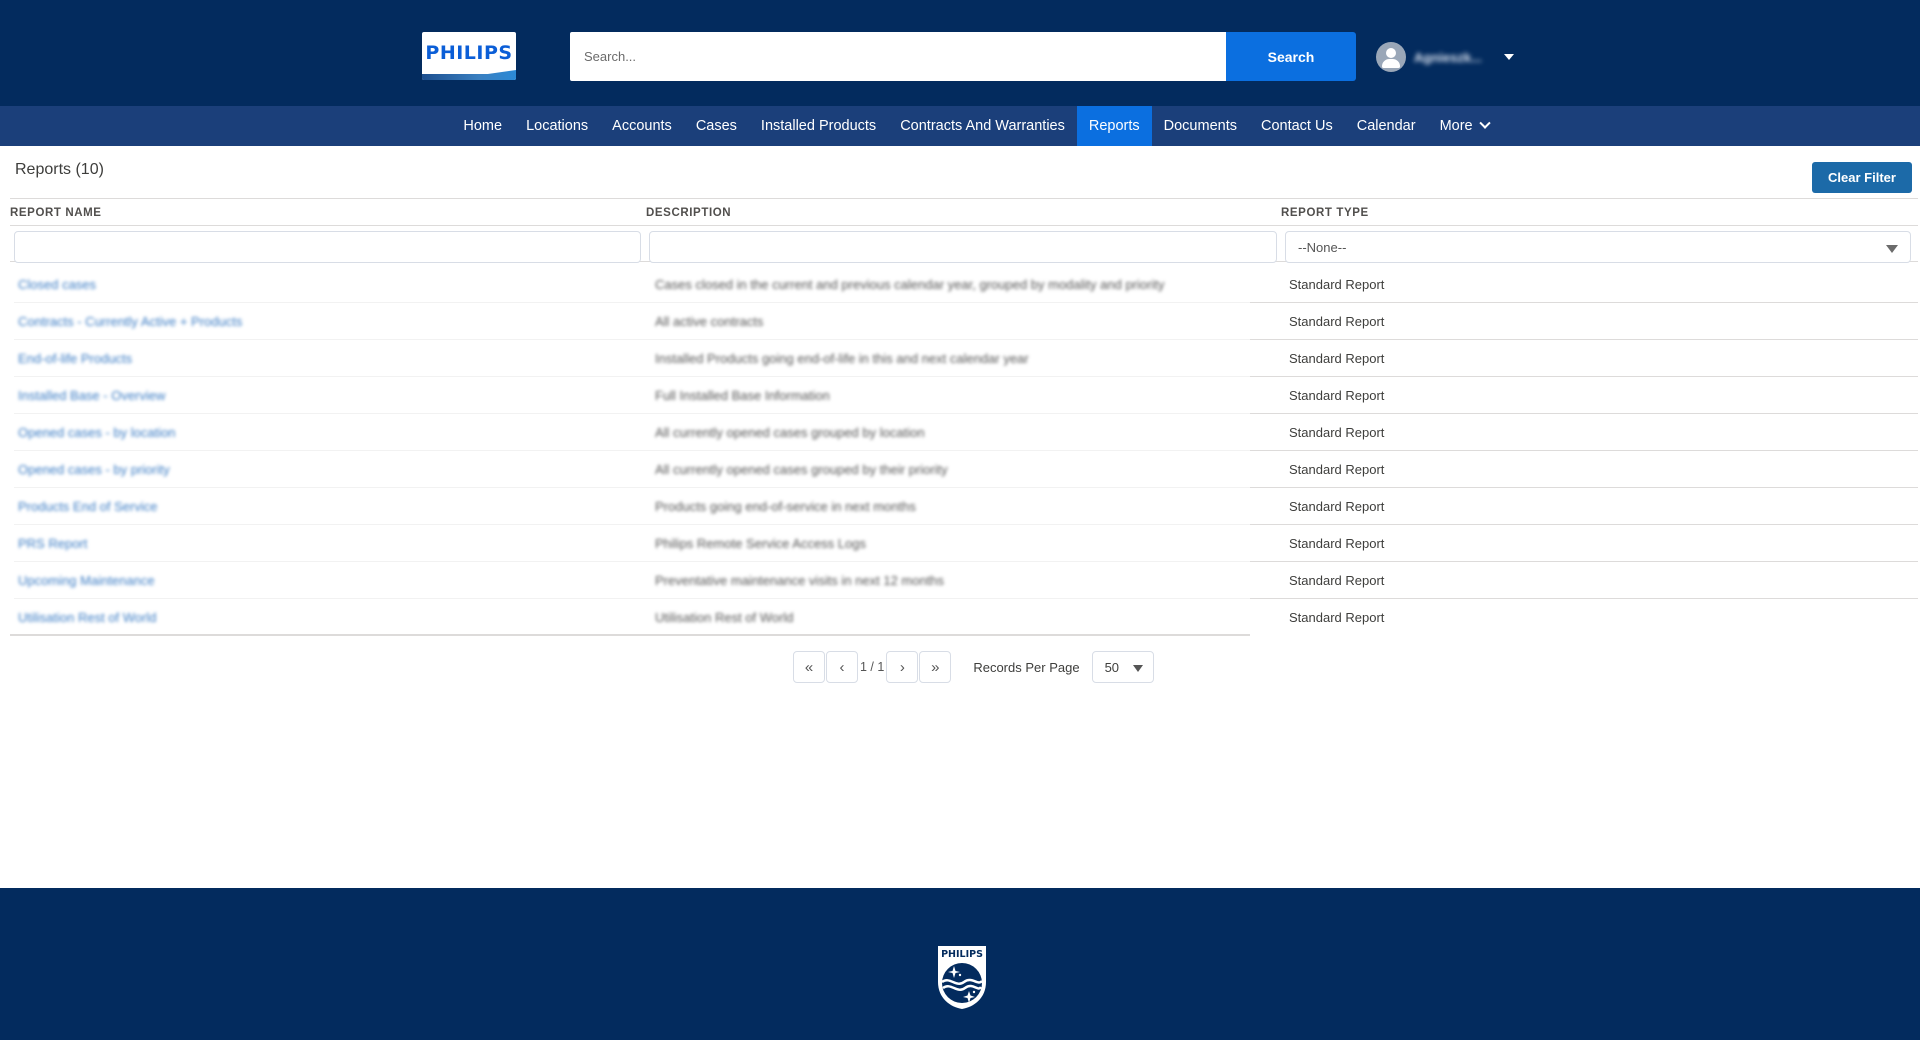 The image size is (1920, 1040). What do you see at coordinates (688, 213) in the screenshot?
I see `column-header-description: DESCRIPTION` at bounding box center [688, 213].